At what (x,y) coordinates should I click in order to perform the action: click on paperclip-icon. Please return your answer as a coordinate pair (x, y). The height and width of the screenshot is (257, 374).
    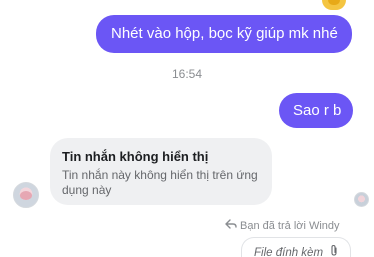
    Looking at the image, I should click on (334, 250).